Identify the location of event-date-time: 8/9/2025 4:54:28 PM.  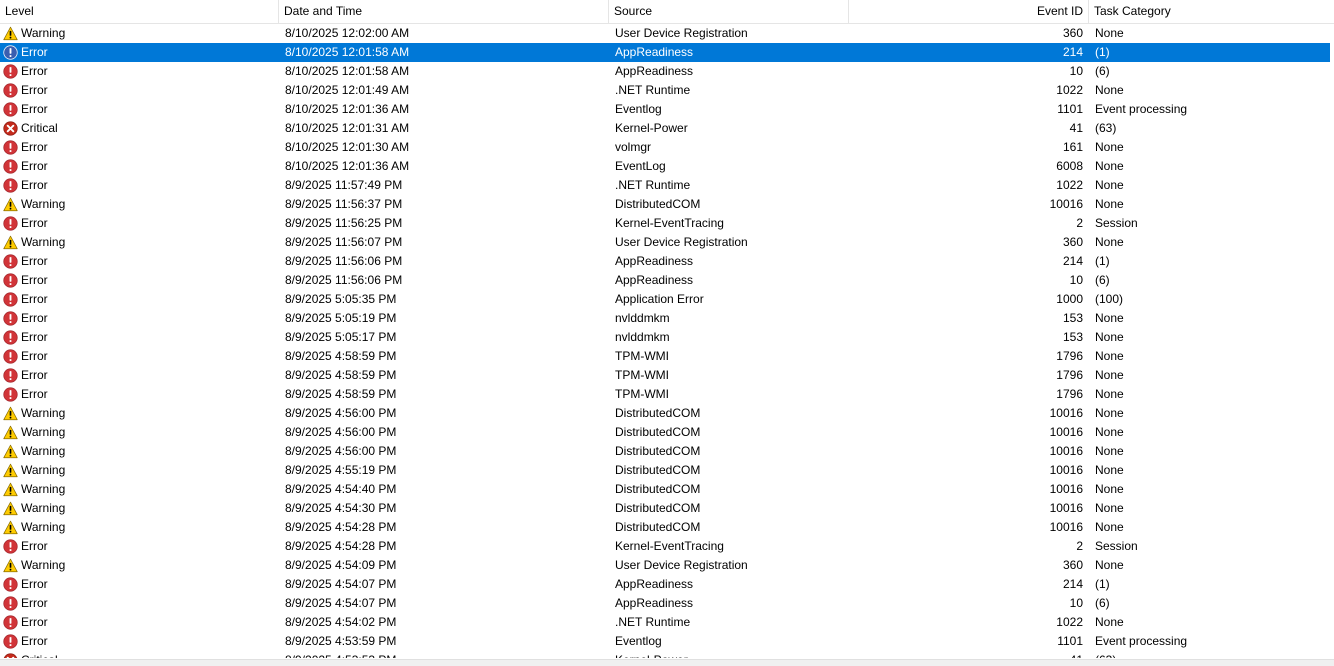
(341, 527).